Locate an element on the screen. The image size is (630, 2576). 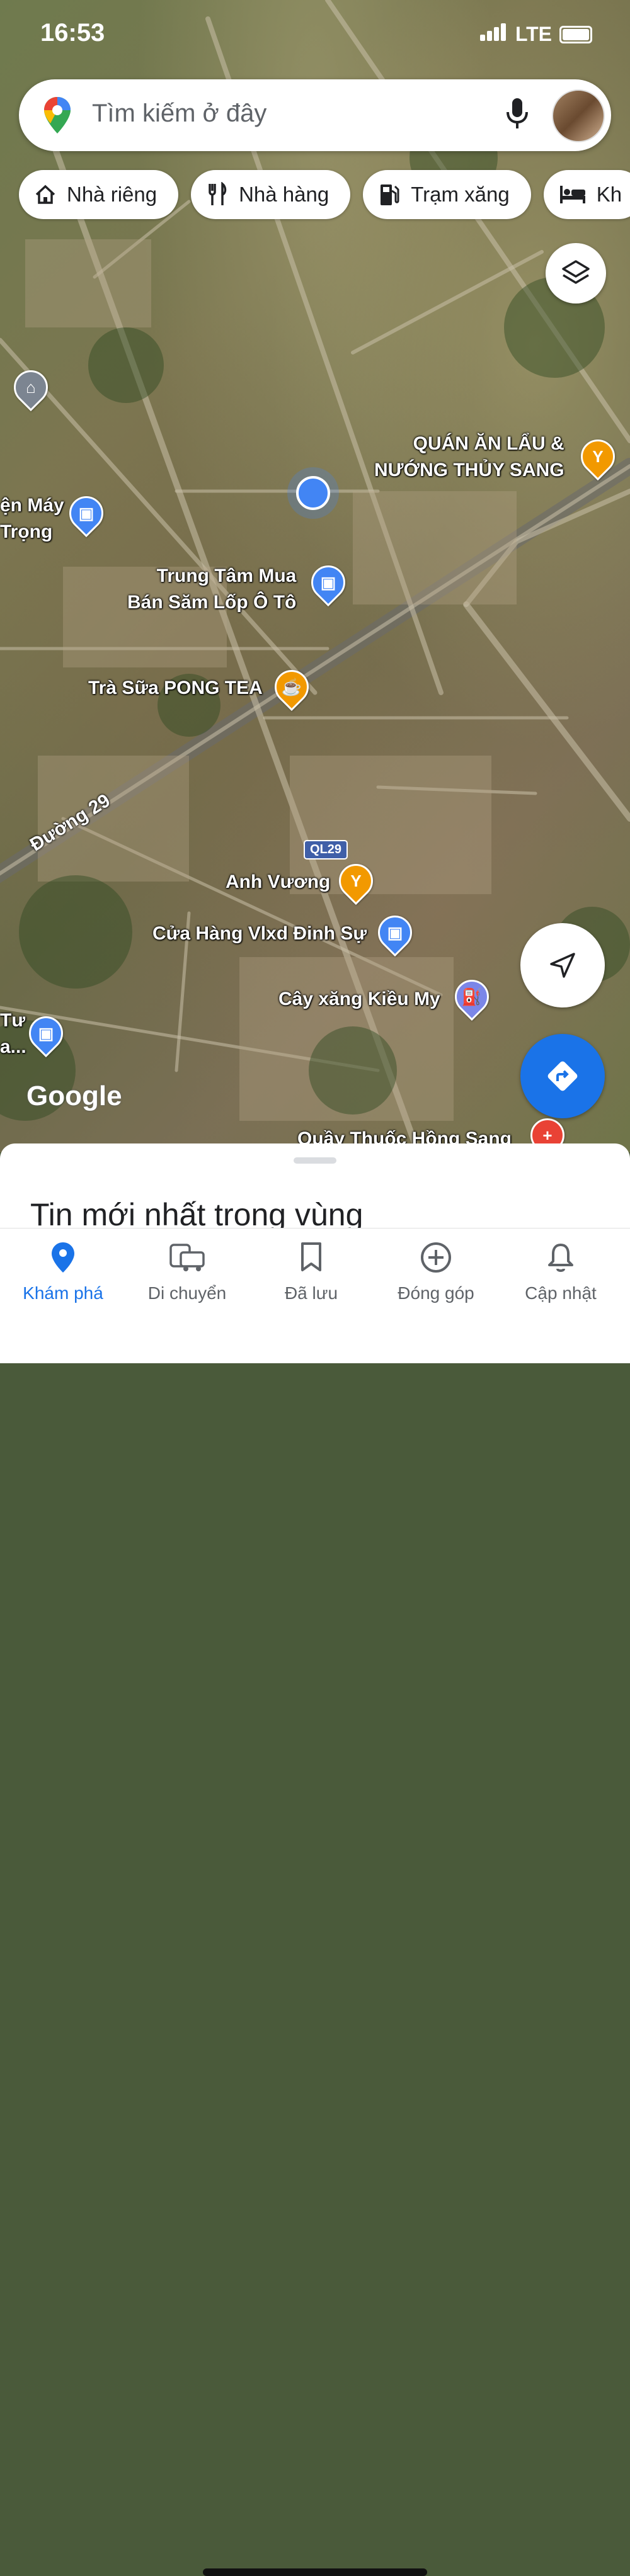
poi-anh-vuong-label: Anh Vương is located at coordinates (278, 882).